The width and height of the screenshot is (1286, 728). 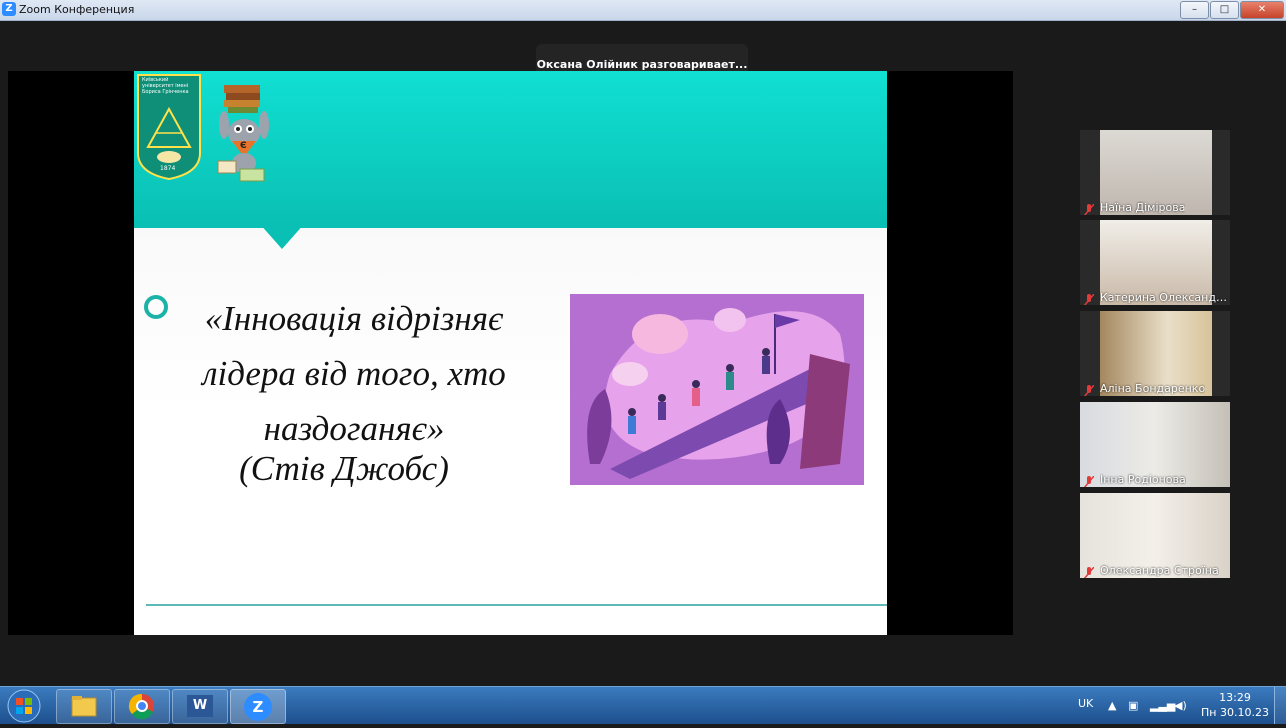 What do you see at coordinates (24, 706) in the screenshot?
I see `start-button` at bounding box center [24, 706].